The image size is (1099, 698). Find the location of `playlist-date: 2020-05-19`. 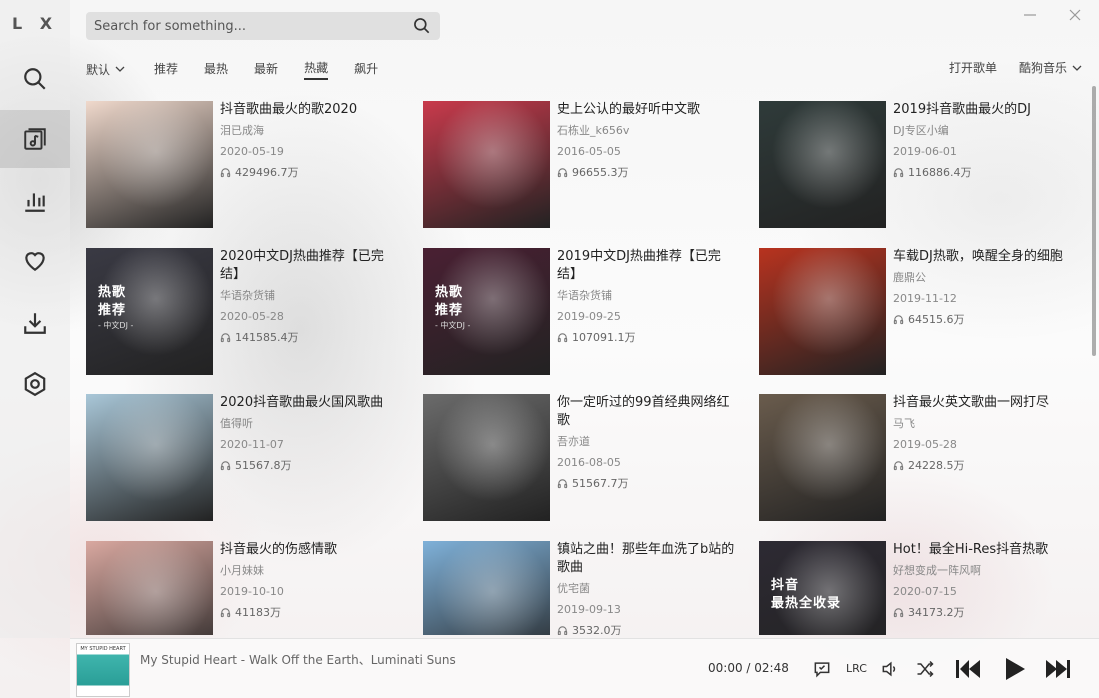

playlist-date: 2020-05-19 is located at coordinates (252, 151).